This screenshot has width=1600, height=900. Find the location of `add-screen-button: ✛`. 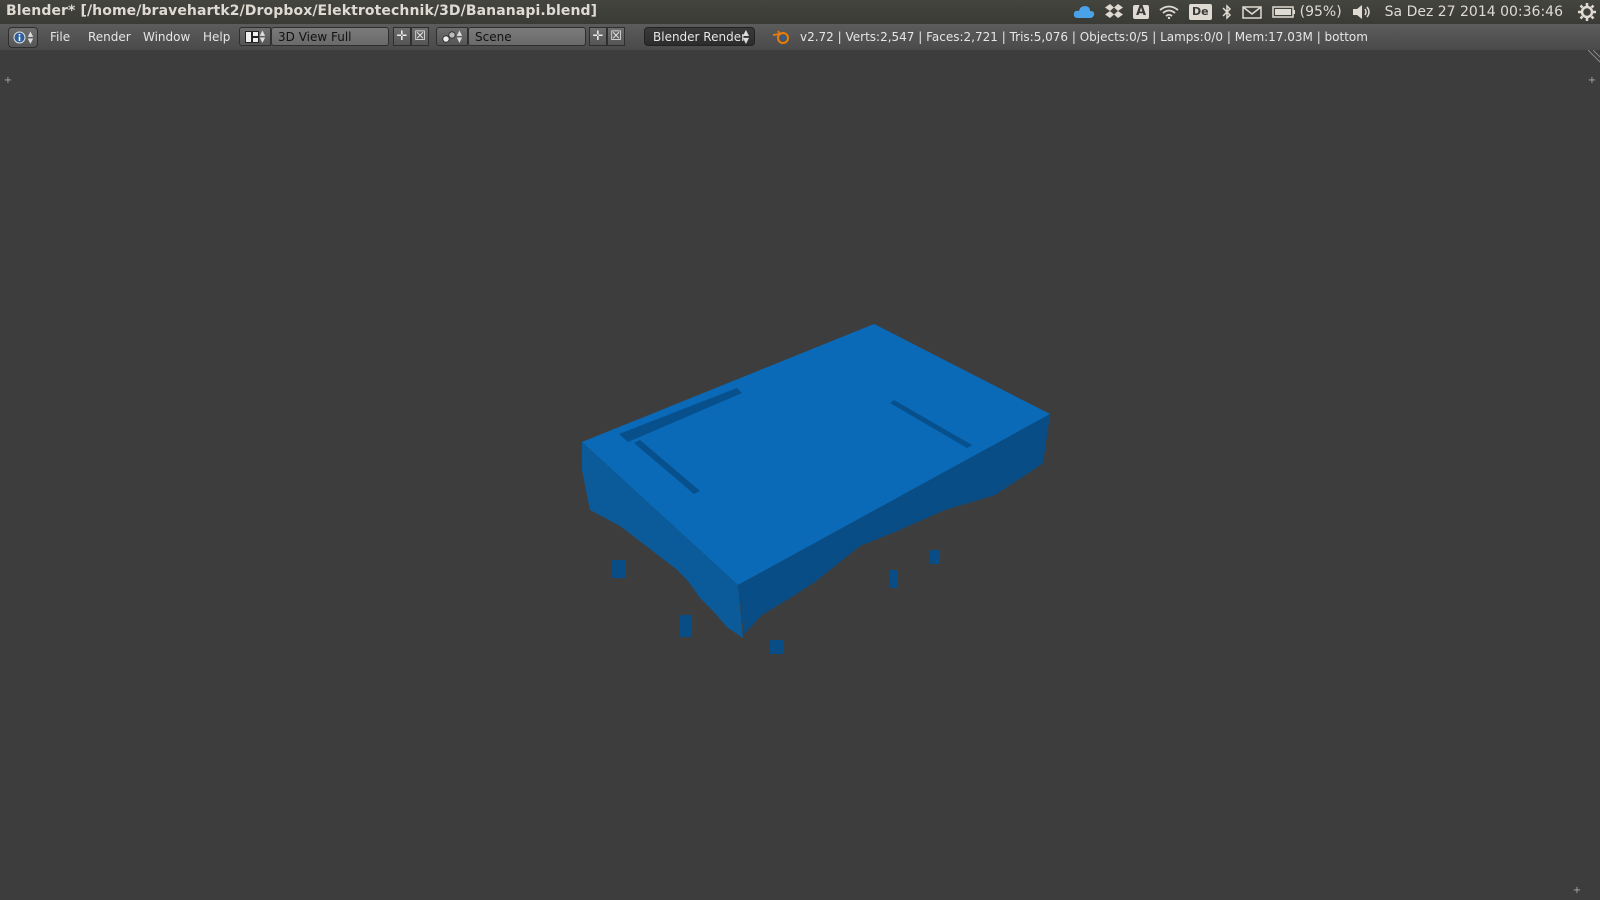

add-screen-button: ✛ is located at coordinates (402, 36).